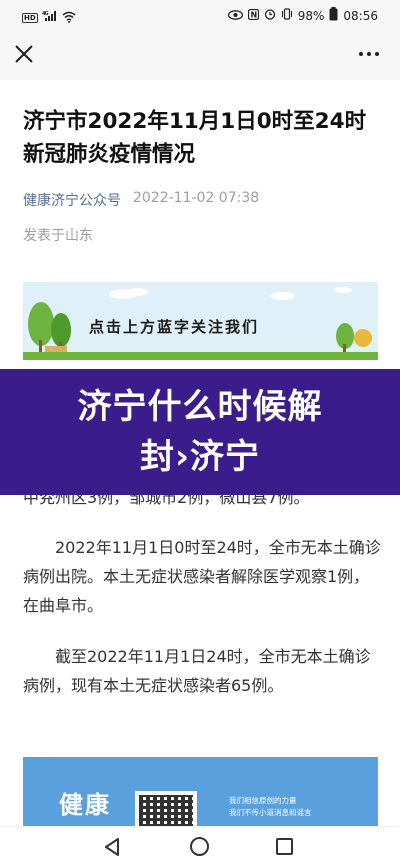 The image size is (400, 866). Describe the element at coordinates (195, 138) in the screenshot. I see `article-title: 济宁市2022年11月1日0时至24时新冠肺炎疫情情况` at that location.